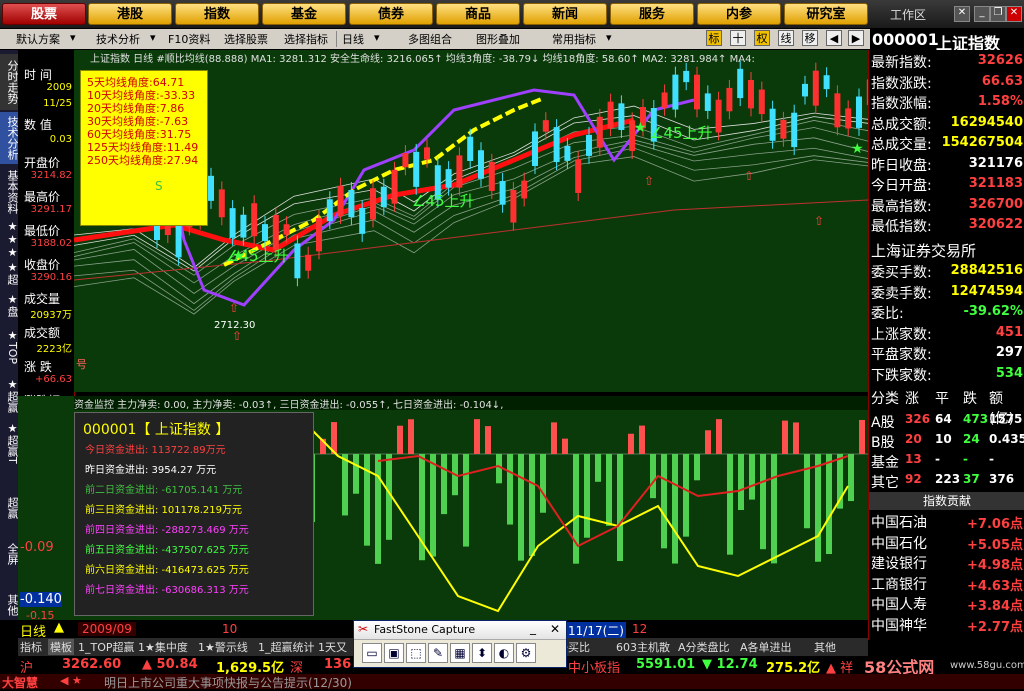 Image resolution: width=1024 pixels, height=691 pixels. I want to click on indicator-tab: 1★集中度, so click(163, 647).